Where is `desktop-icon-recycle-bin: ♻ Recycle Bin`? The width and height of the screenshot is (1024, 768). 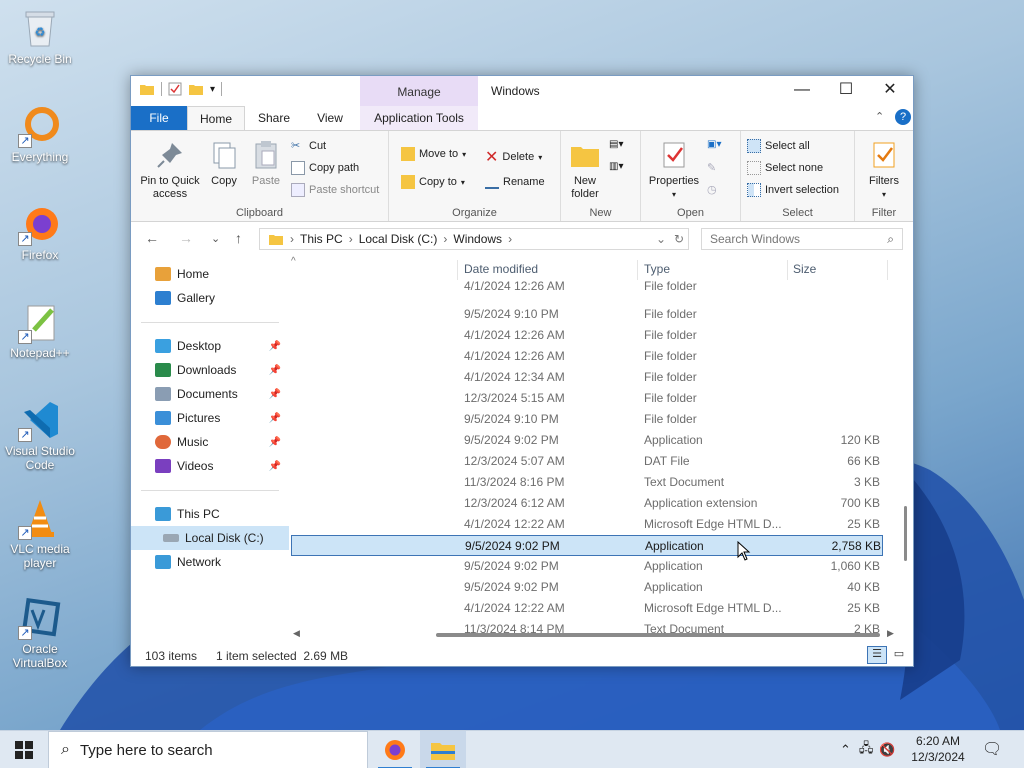
desktop-icon-recycle-bin: ♻ Recycle Bin is located at coordinates (40, 36).